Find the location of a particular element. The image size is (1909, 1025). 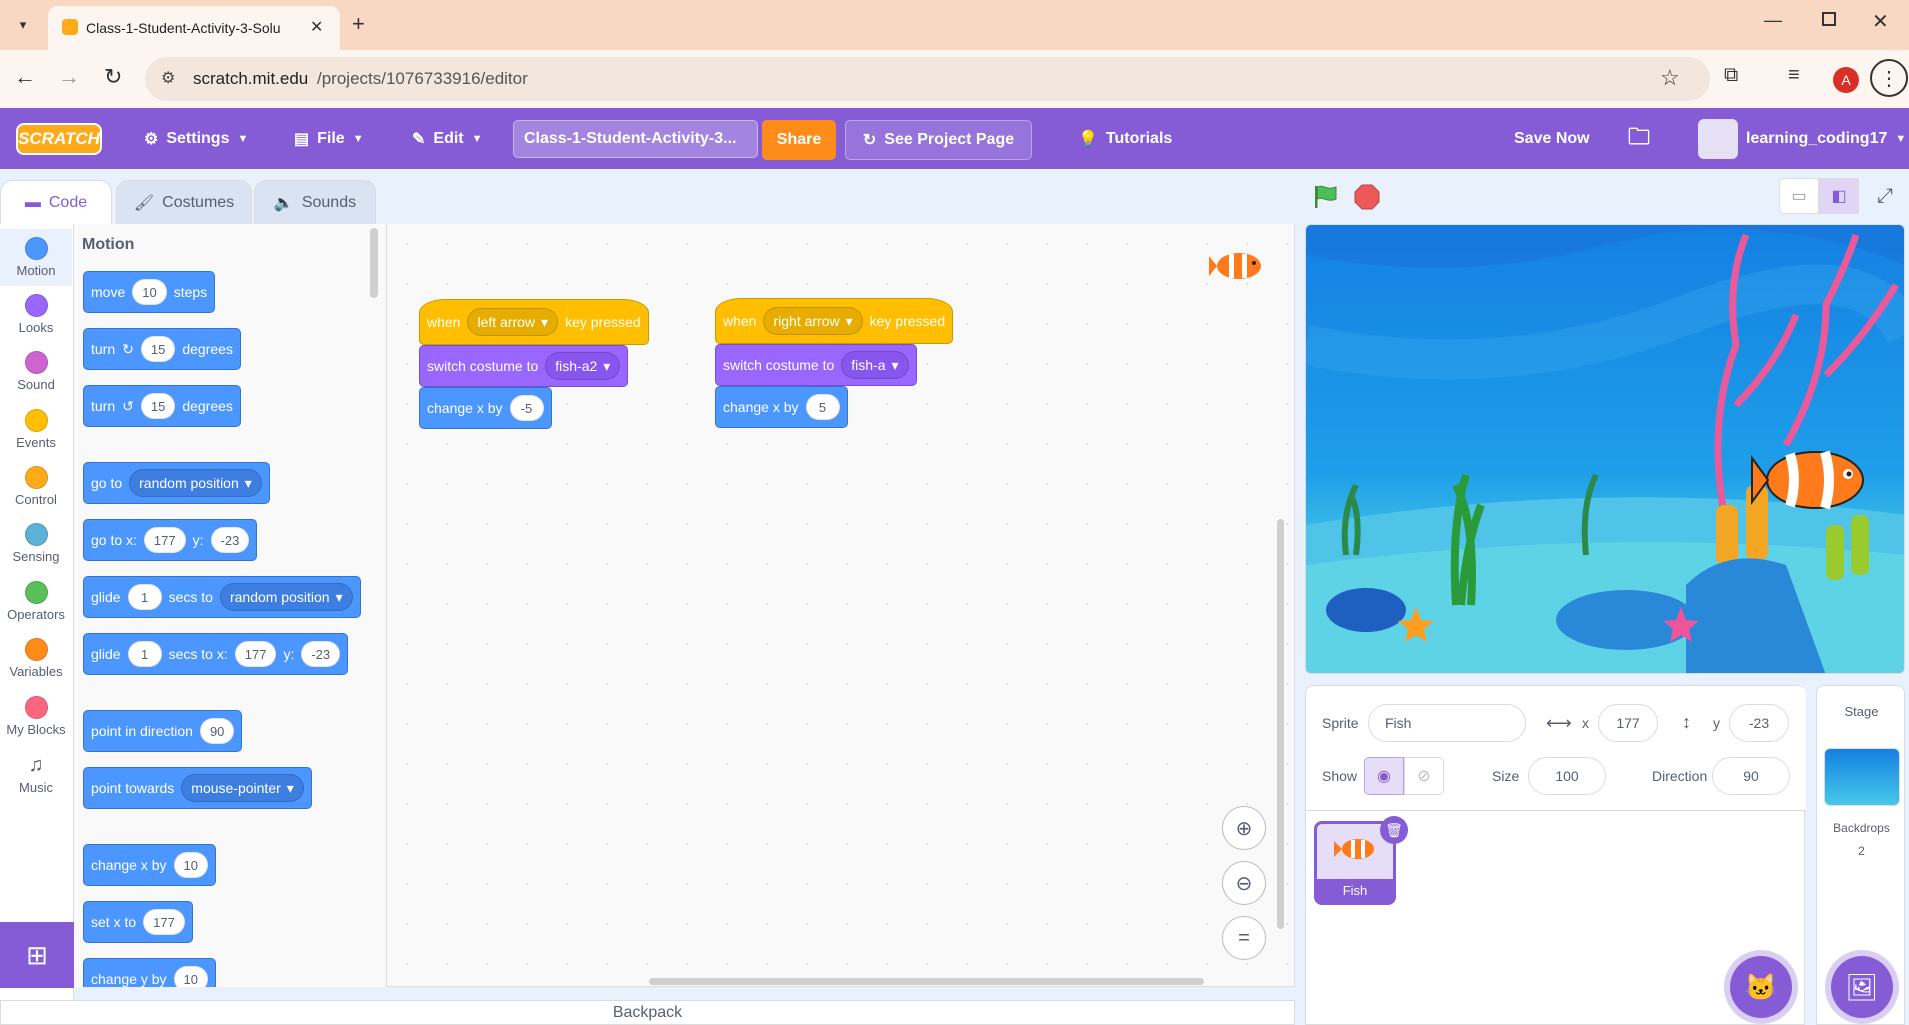

profile-avatar: A is located at coordinates (1846, 80).